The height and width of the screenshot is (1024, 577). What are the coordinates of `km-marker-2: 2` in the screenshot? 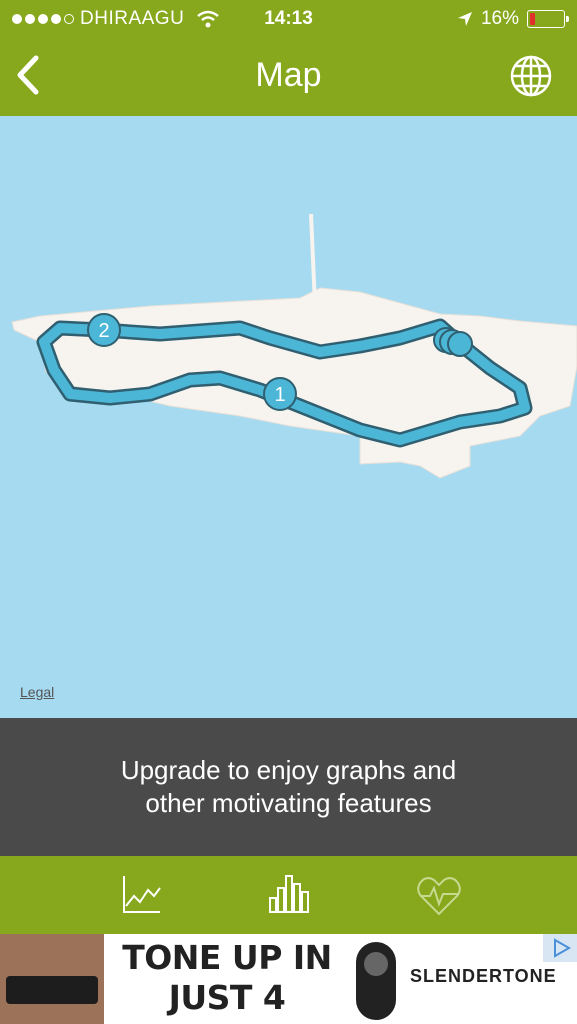 It's located at (104, 330).